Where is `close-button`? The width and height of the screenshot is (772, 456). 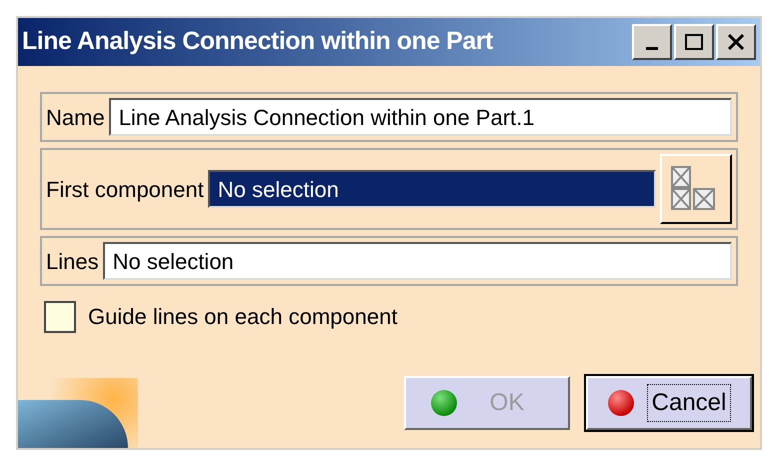 close-button is located at coordinates (736, 42).